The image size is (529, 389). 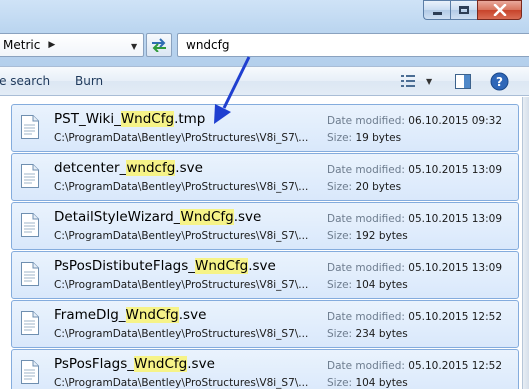 I want to click on preview-pane-button, so click(x=463, y=83).